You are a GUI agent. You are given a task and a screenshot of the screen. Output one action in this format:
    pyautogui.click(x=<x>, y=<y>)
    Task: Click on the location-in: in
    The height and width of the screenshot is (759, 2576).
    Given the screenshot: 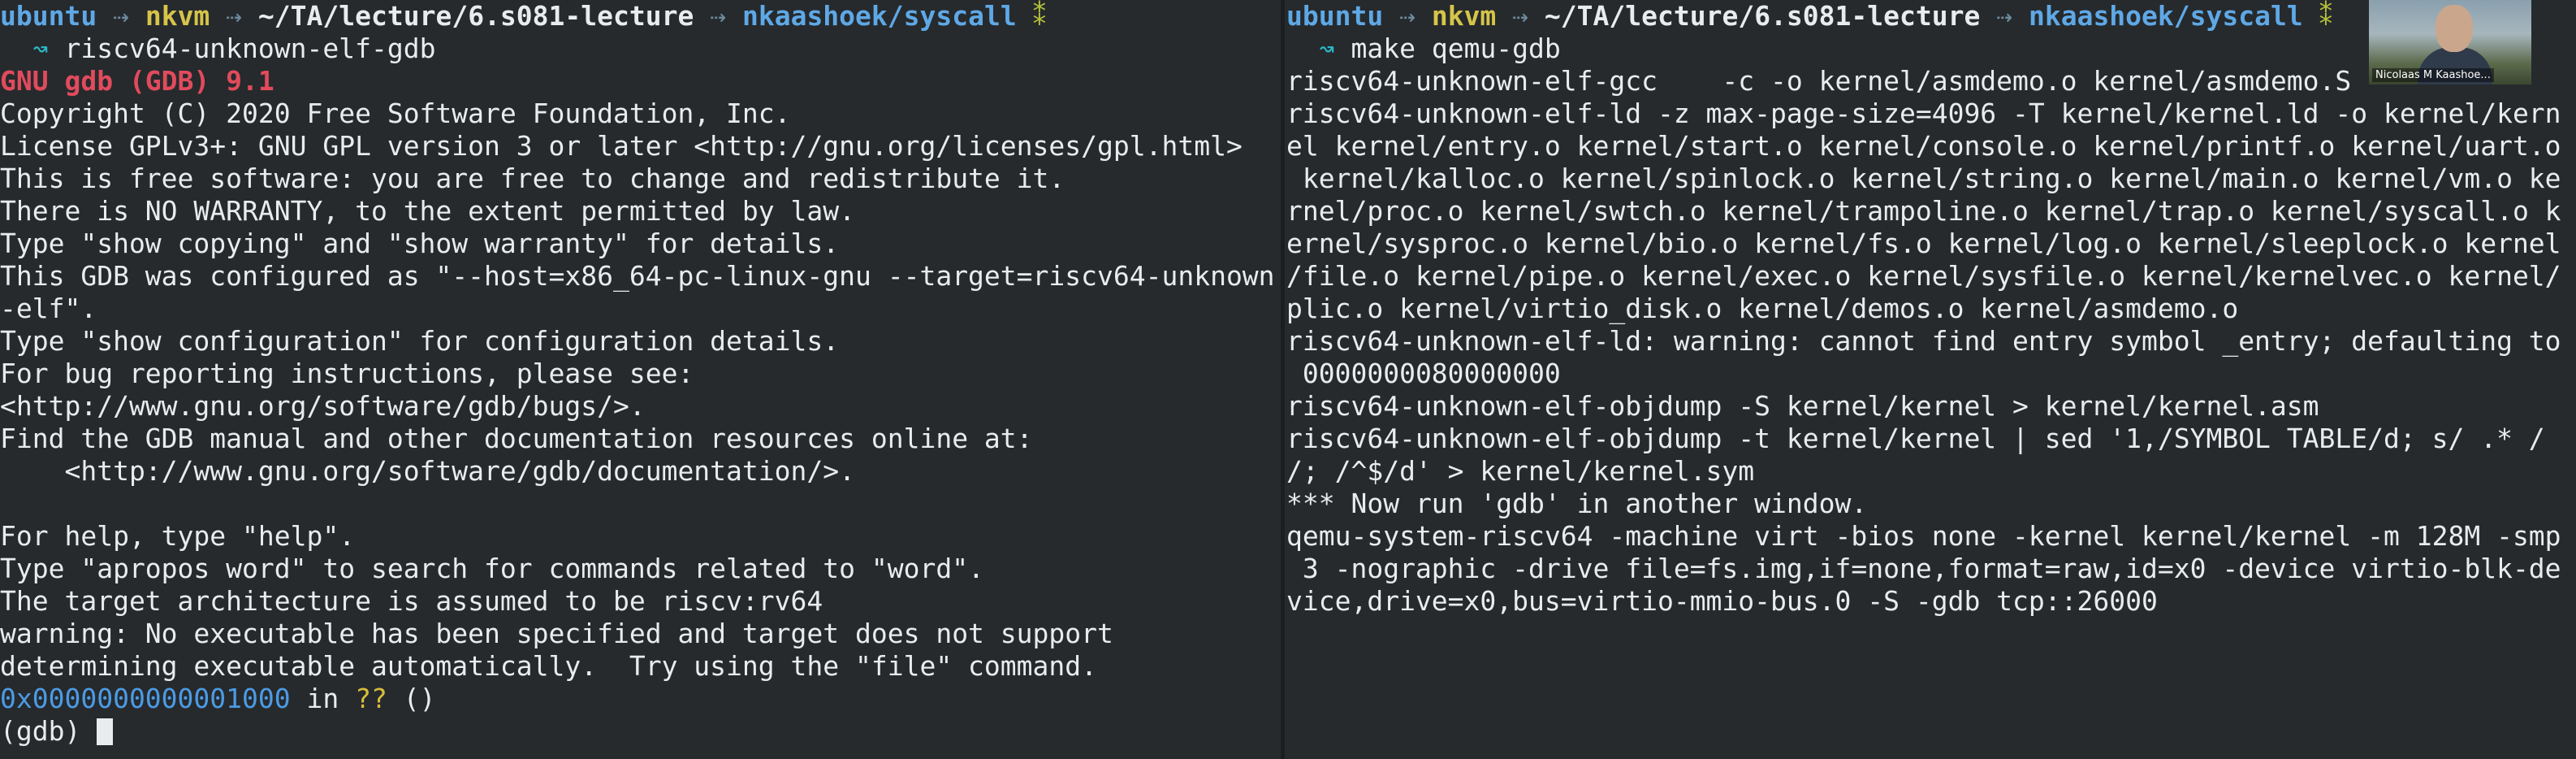 What is the action you would take?
    pyautogui.click(x=322, y=699)
    